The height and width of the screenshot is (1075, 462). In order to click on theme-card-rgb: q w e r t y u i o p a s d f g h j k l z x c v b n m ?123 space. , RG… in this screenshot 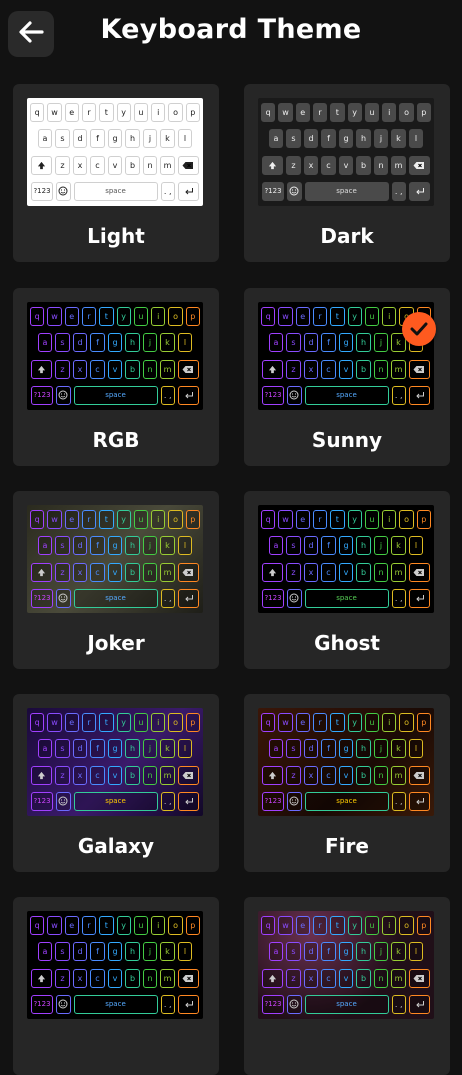, I will do `click(116, 377)`.